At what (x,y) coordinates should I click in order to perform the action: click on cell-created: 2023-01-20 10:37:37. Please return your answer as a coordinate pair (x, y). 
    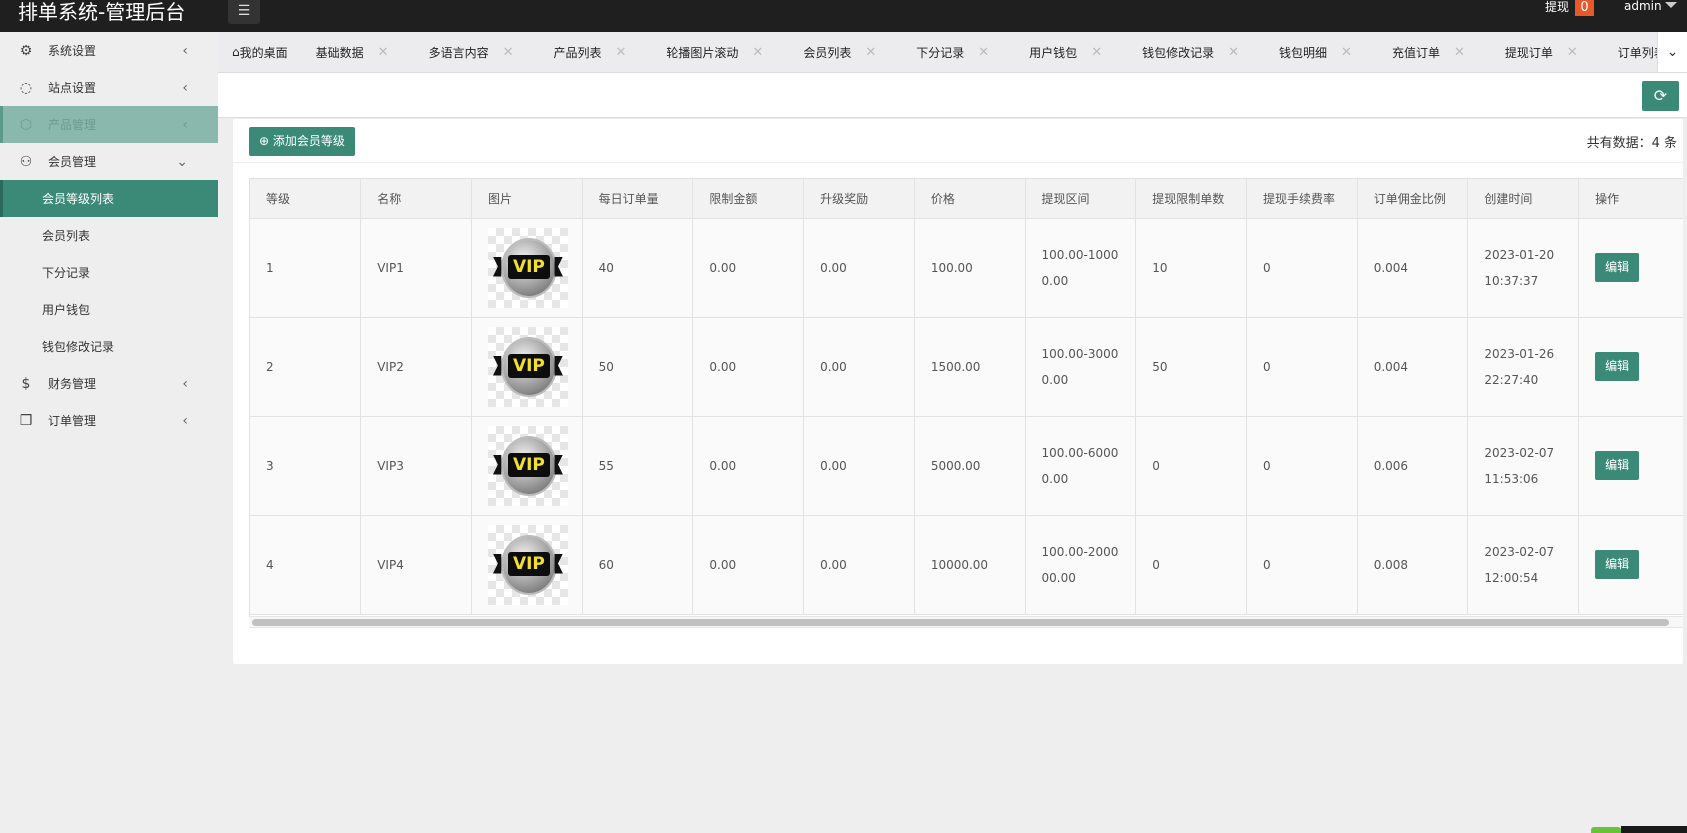
    Looking at the image, I should click on (1523, 268).